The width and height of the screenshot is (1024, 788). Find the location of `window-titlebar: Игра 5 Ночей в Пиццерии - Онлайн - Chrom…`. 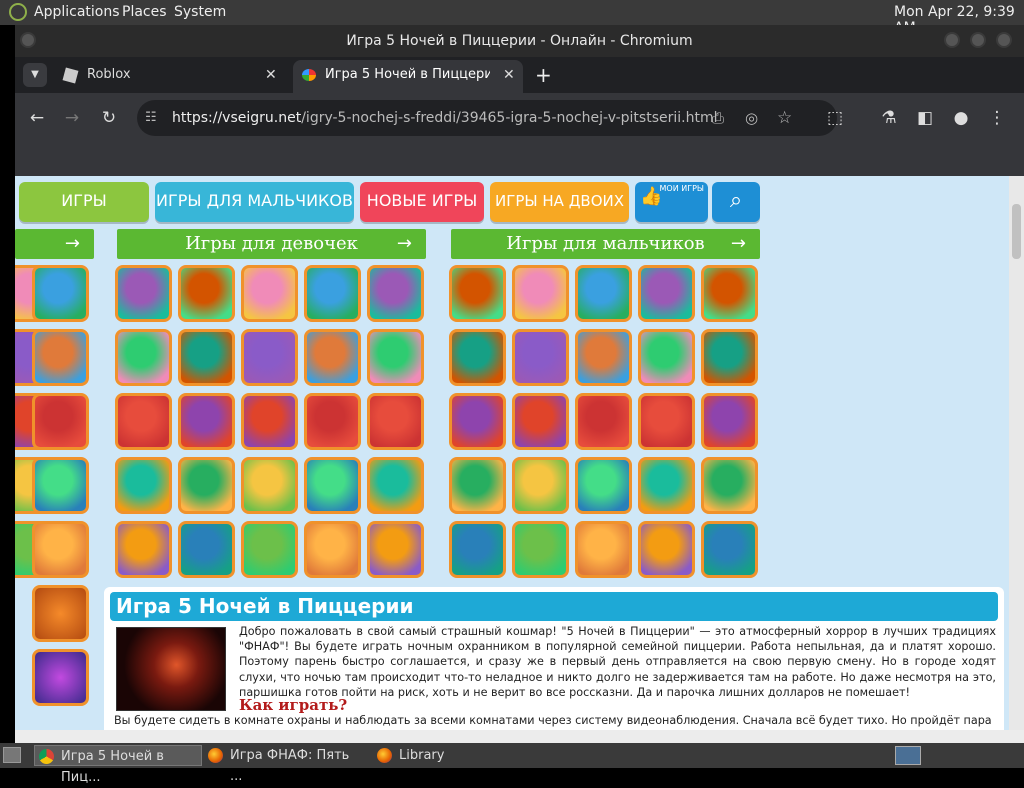

window-titlebar: Игра 5 Ночей в Пиццерии - Онлайн - Chrom… is located at coordinates (519, 41).